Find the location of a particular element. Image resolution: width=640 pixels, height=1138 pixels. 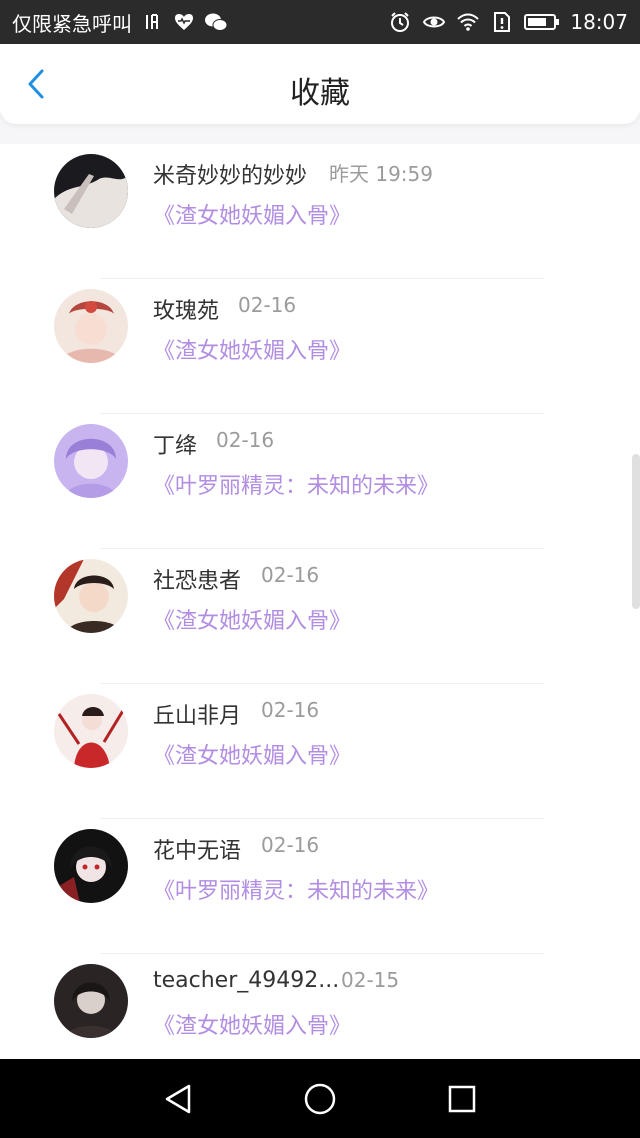

list-item: 丁绛 02-16 《叶罗丽精灵：未知的未来》 is located at coordinates (320, 481).